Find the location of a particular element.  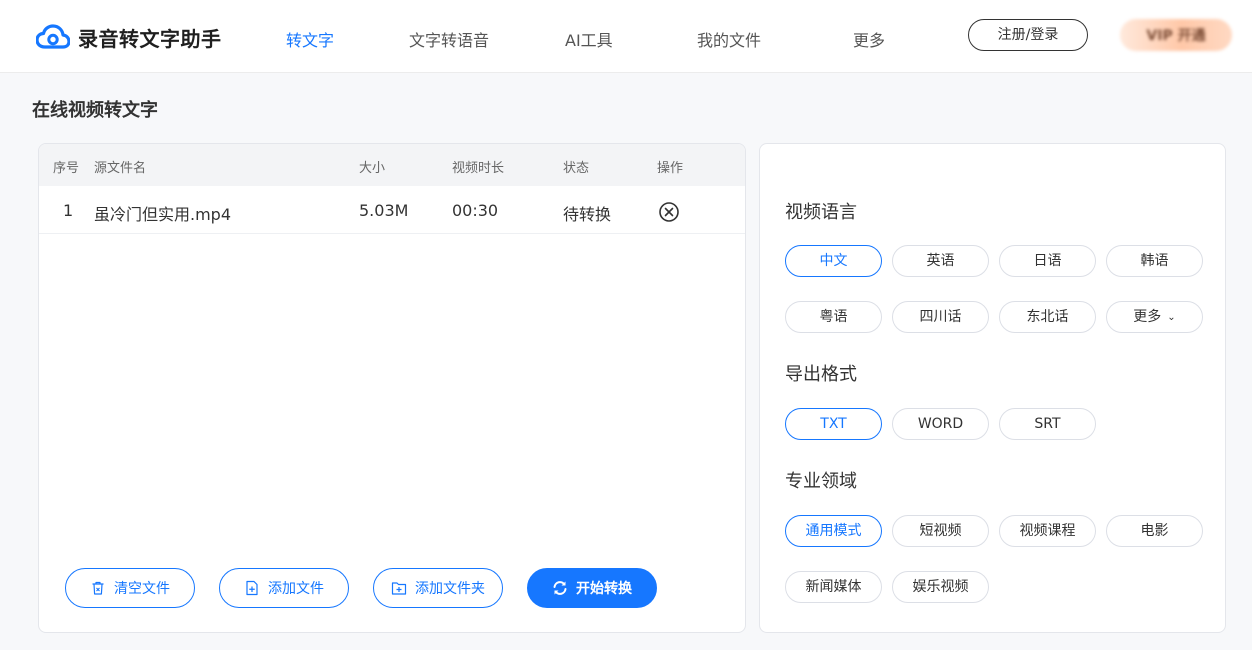

format-section-title: 导出格式 is located at coordinates (821, 374).